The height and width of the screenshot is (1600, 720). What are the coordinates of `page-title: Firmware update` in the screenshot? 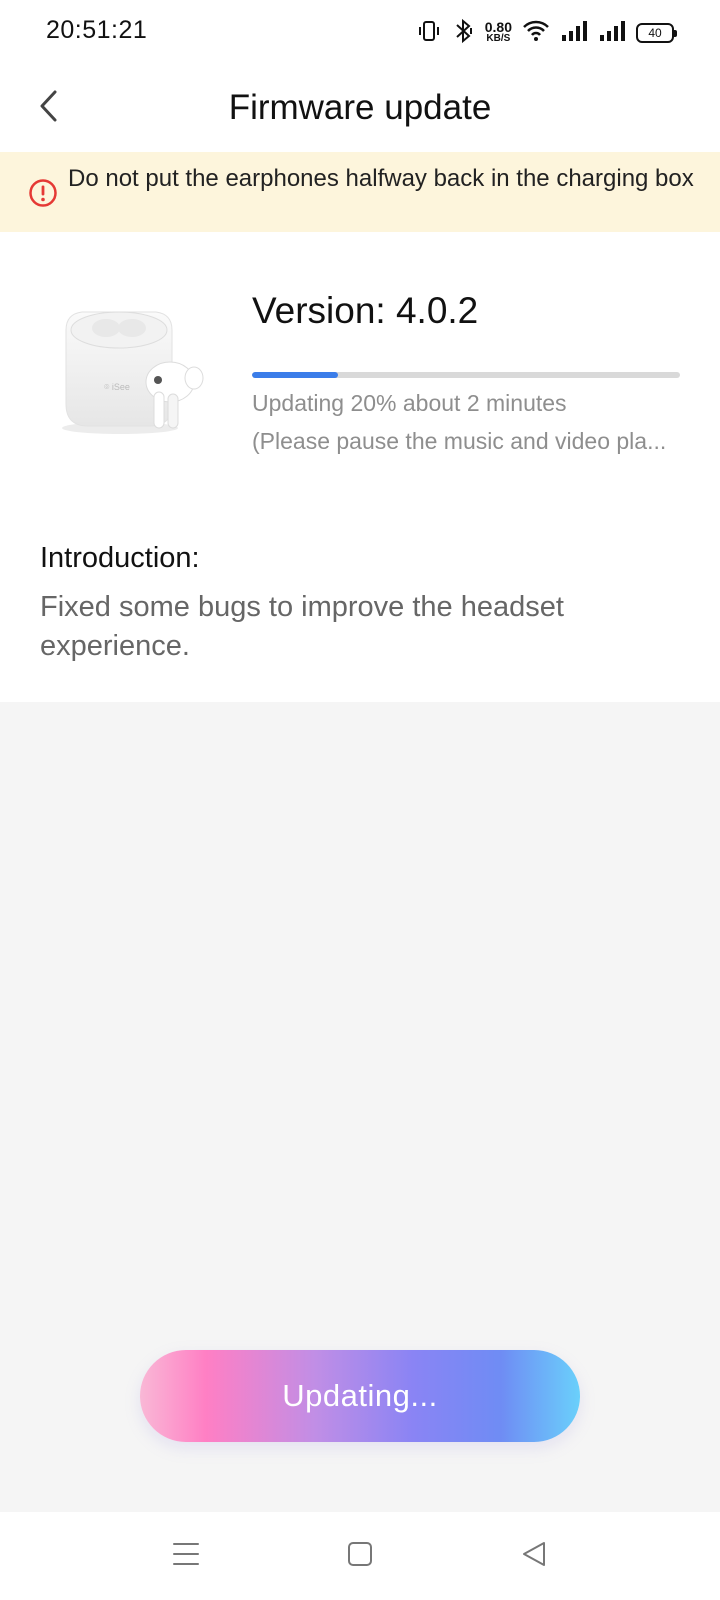 It's located at (360, 107).